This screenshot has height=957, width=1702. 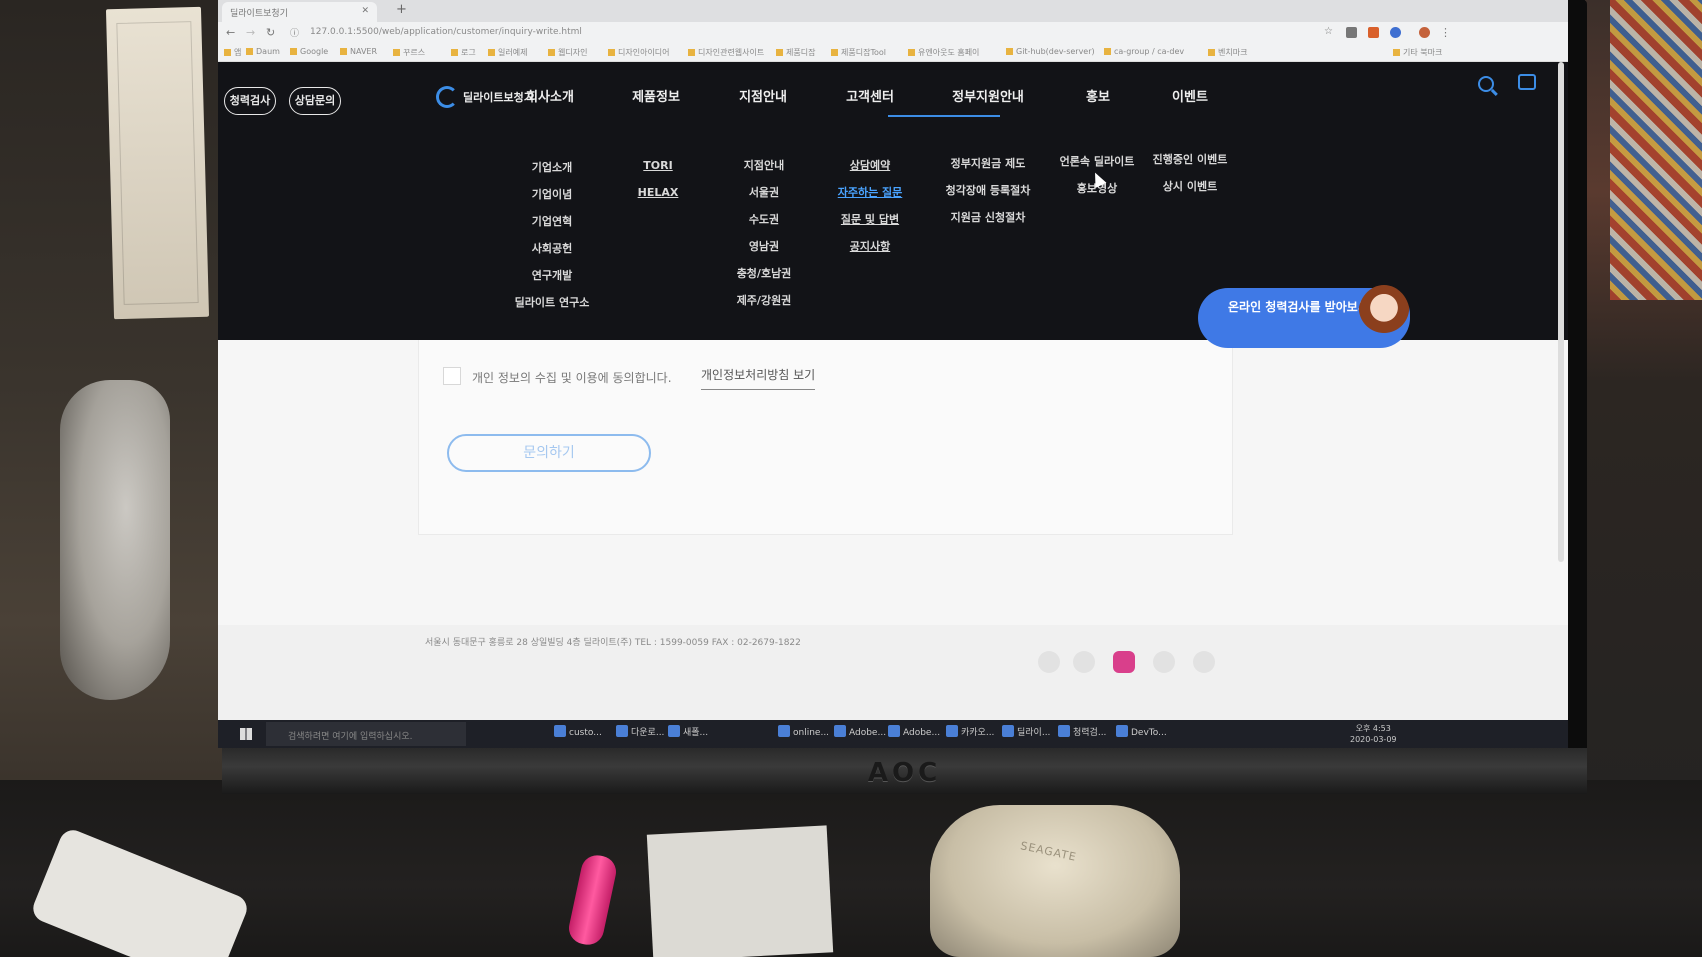 I want to click on taskbar-search: 검색하려면 여기에 입력하십시오., so click(x=366, y=734).